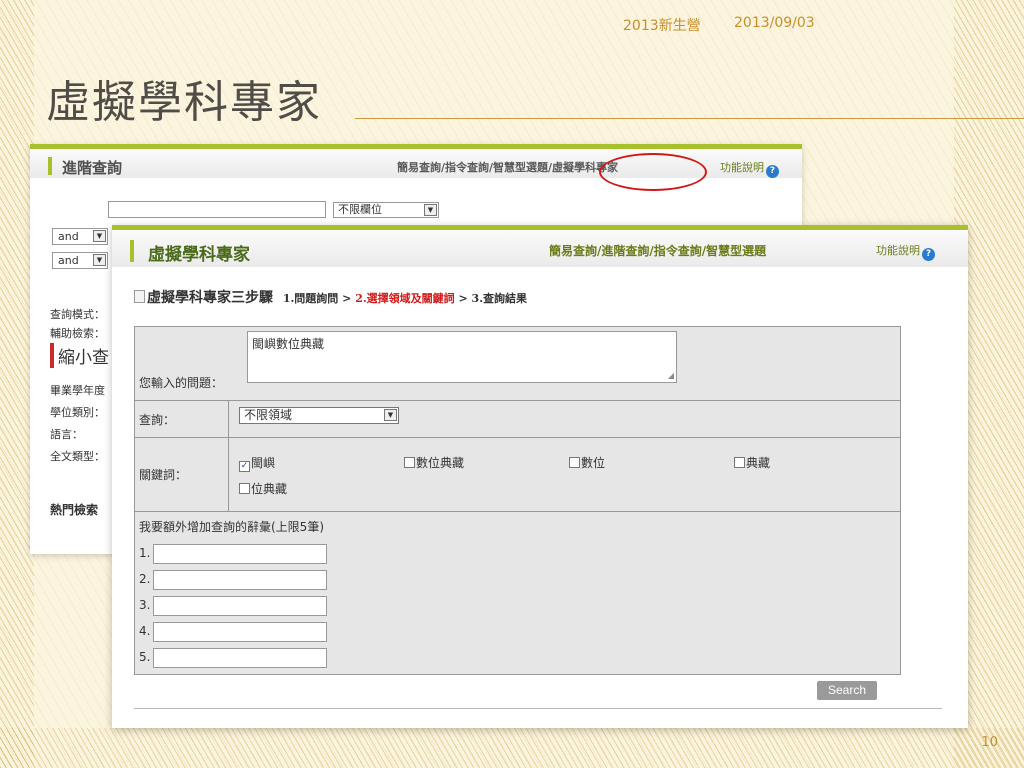  Describe the element at coordinates (507, 167) in the screenshot. I see `back-nav-links: 簡易查詢/指令查詢/智慧型選題/虛擬學科專家` at that location.